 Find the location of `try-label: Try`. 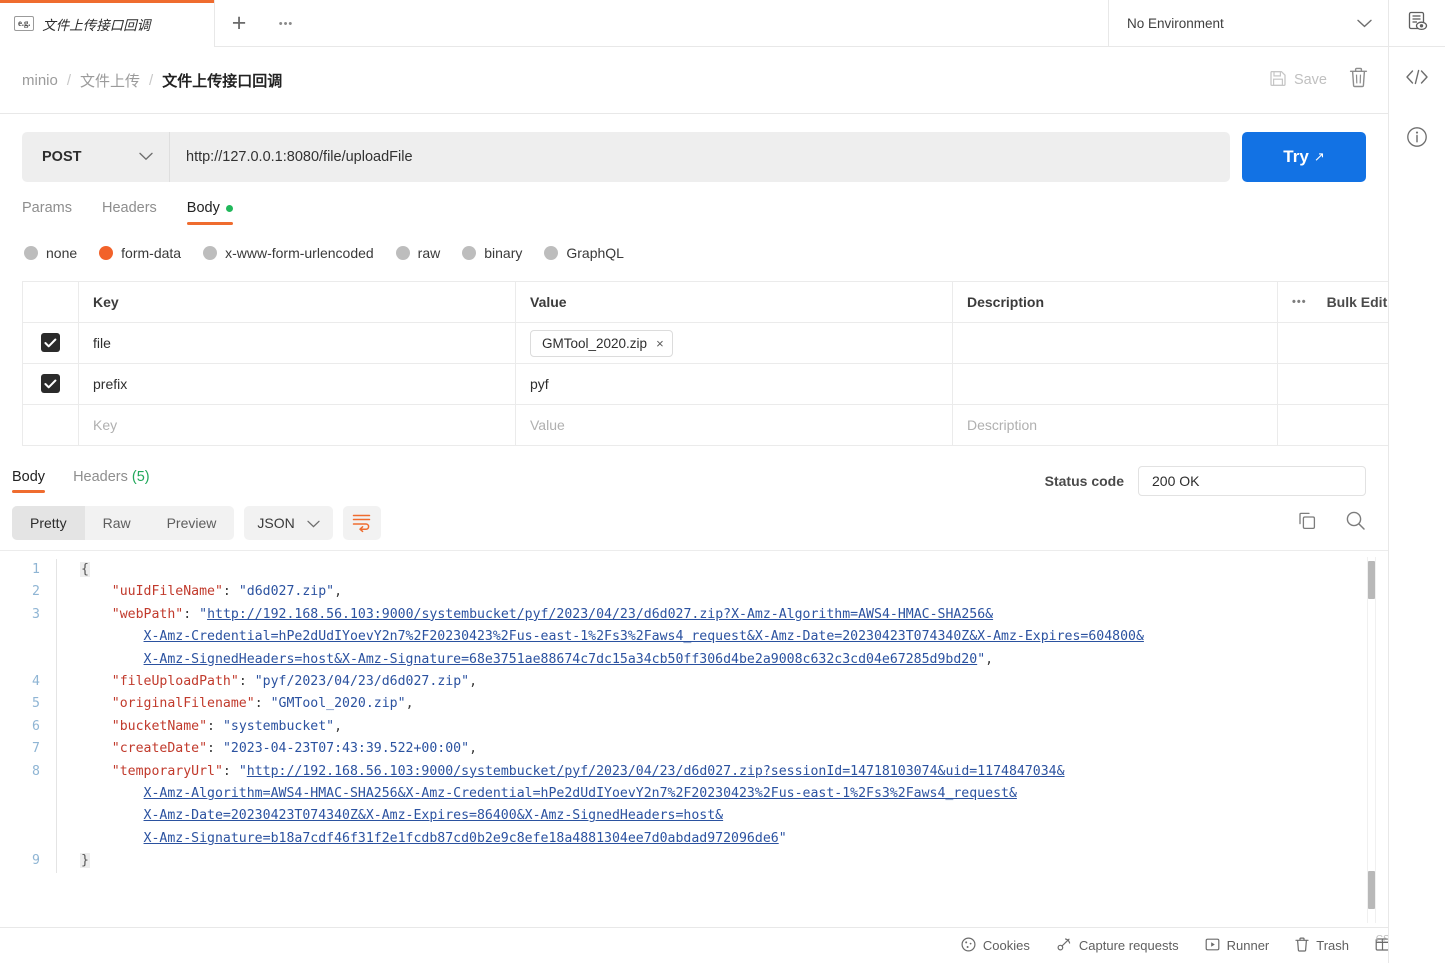

try-label: Try is located at coordinates (1296, 156).